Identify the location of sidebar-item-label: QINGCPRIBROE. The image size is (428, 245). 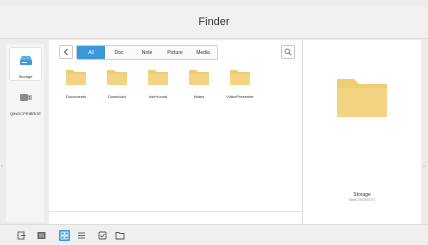
(25, 113).